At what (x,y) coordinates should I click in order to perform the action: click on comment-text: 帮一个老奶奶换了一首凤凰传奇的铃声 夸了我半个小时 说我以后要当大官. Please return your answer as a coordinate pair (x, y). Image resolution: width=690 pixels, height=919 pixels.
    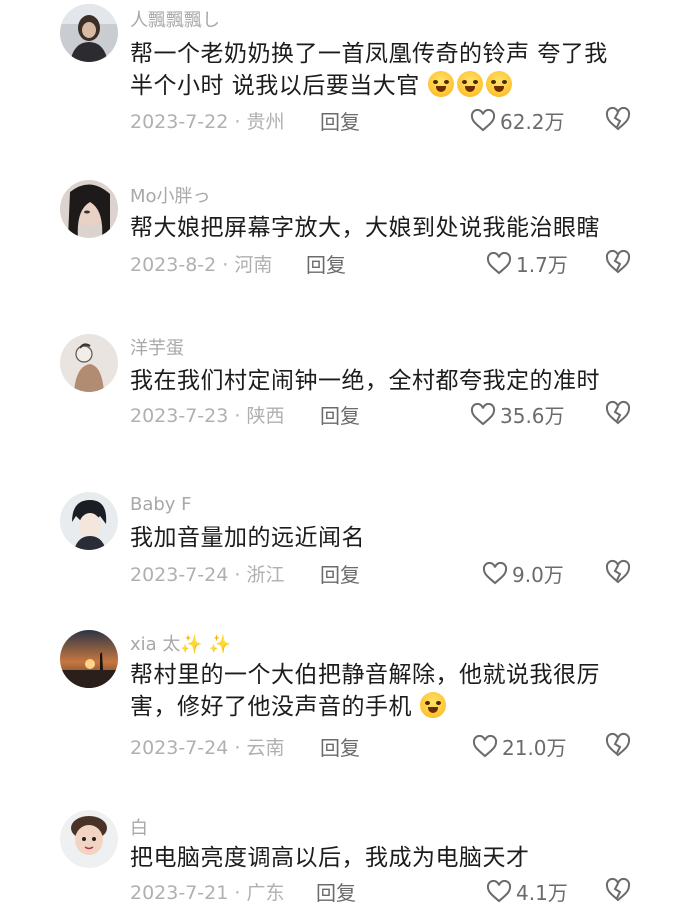
    Looking at the image, I should click on (380, 70).